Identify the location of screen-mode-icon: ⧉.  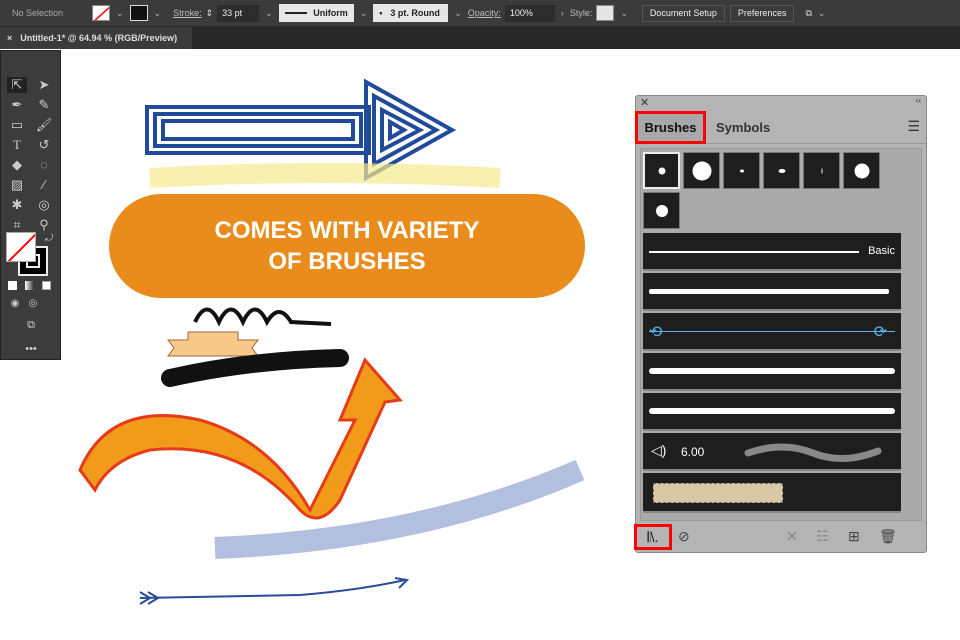
(31, 325).